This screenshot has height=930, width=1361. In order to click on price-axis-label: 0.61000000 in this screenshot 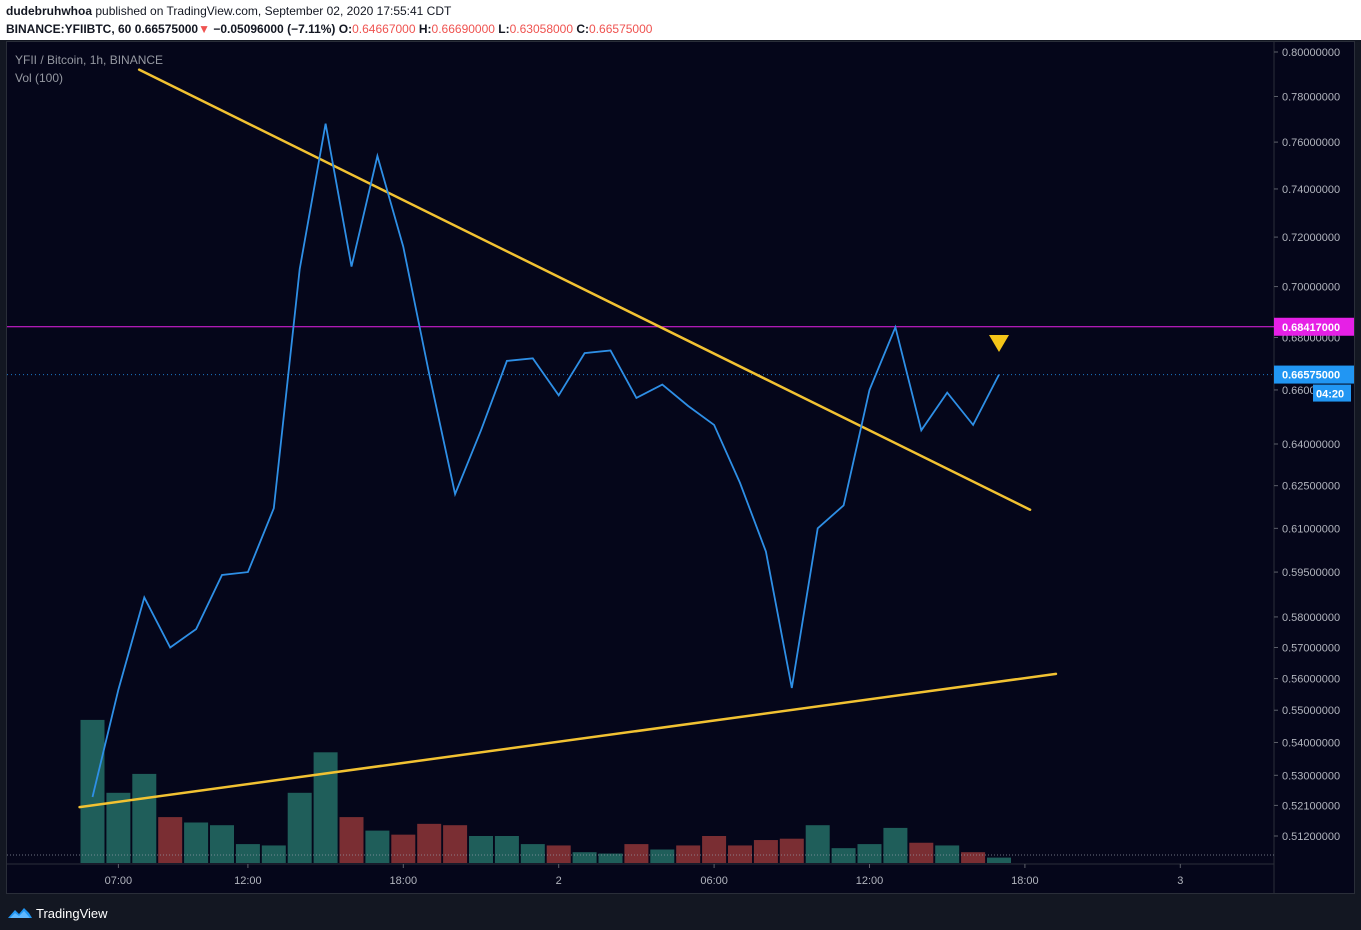, I will do `click(1311, 529)`.